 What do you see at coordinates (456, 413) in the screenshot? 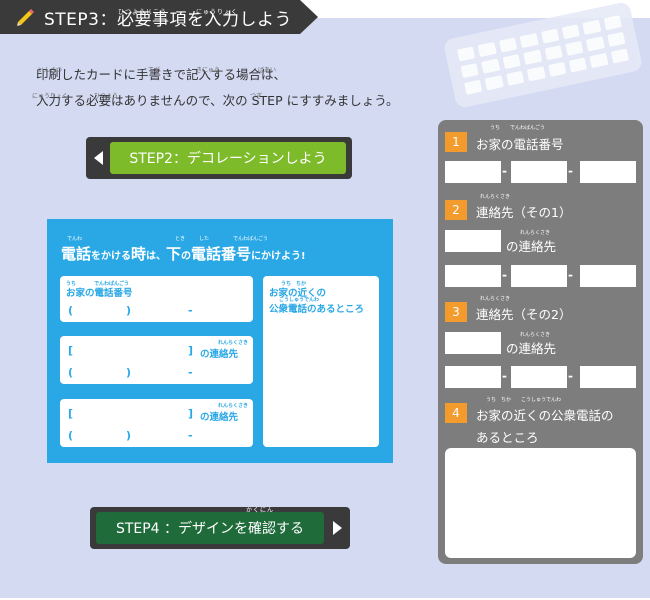
I see `form-number-4: 4` at bounding box center [456, 413].